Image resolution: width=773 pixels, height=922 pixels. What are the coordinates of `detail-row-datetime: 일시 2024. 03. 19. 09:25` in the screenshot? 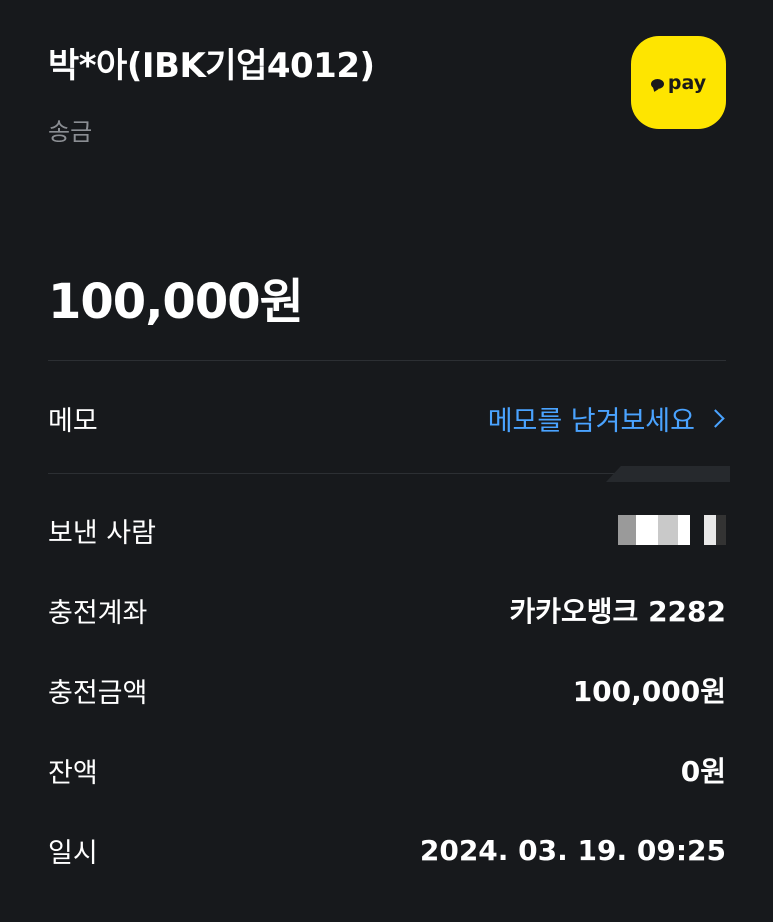 It's located at (387, 850).